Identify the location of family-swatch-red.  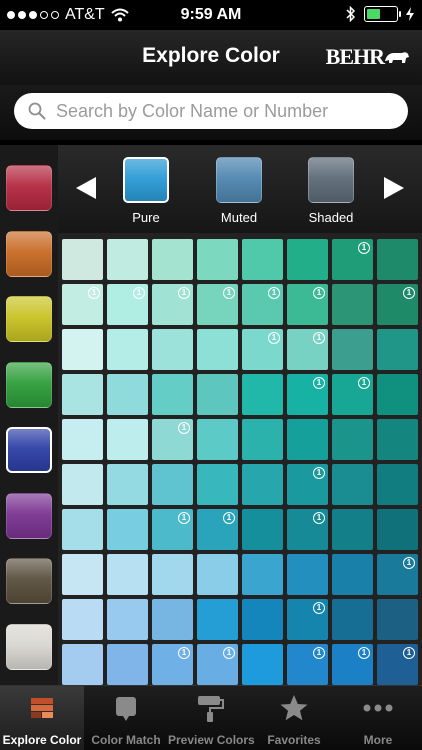
(29, 188).